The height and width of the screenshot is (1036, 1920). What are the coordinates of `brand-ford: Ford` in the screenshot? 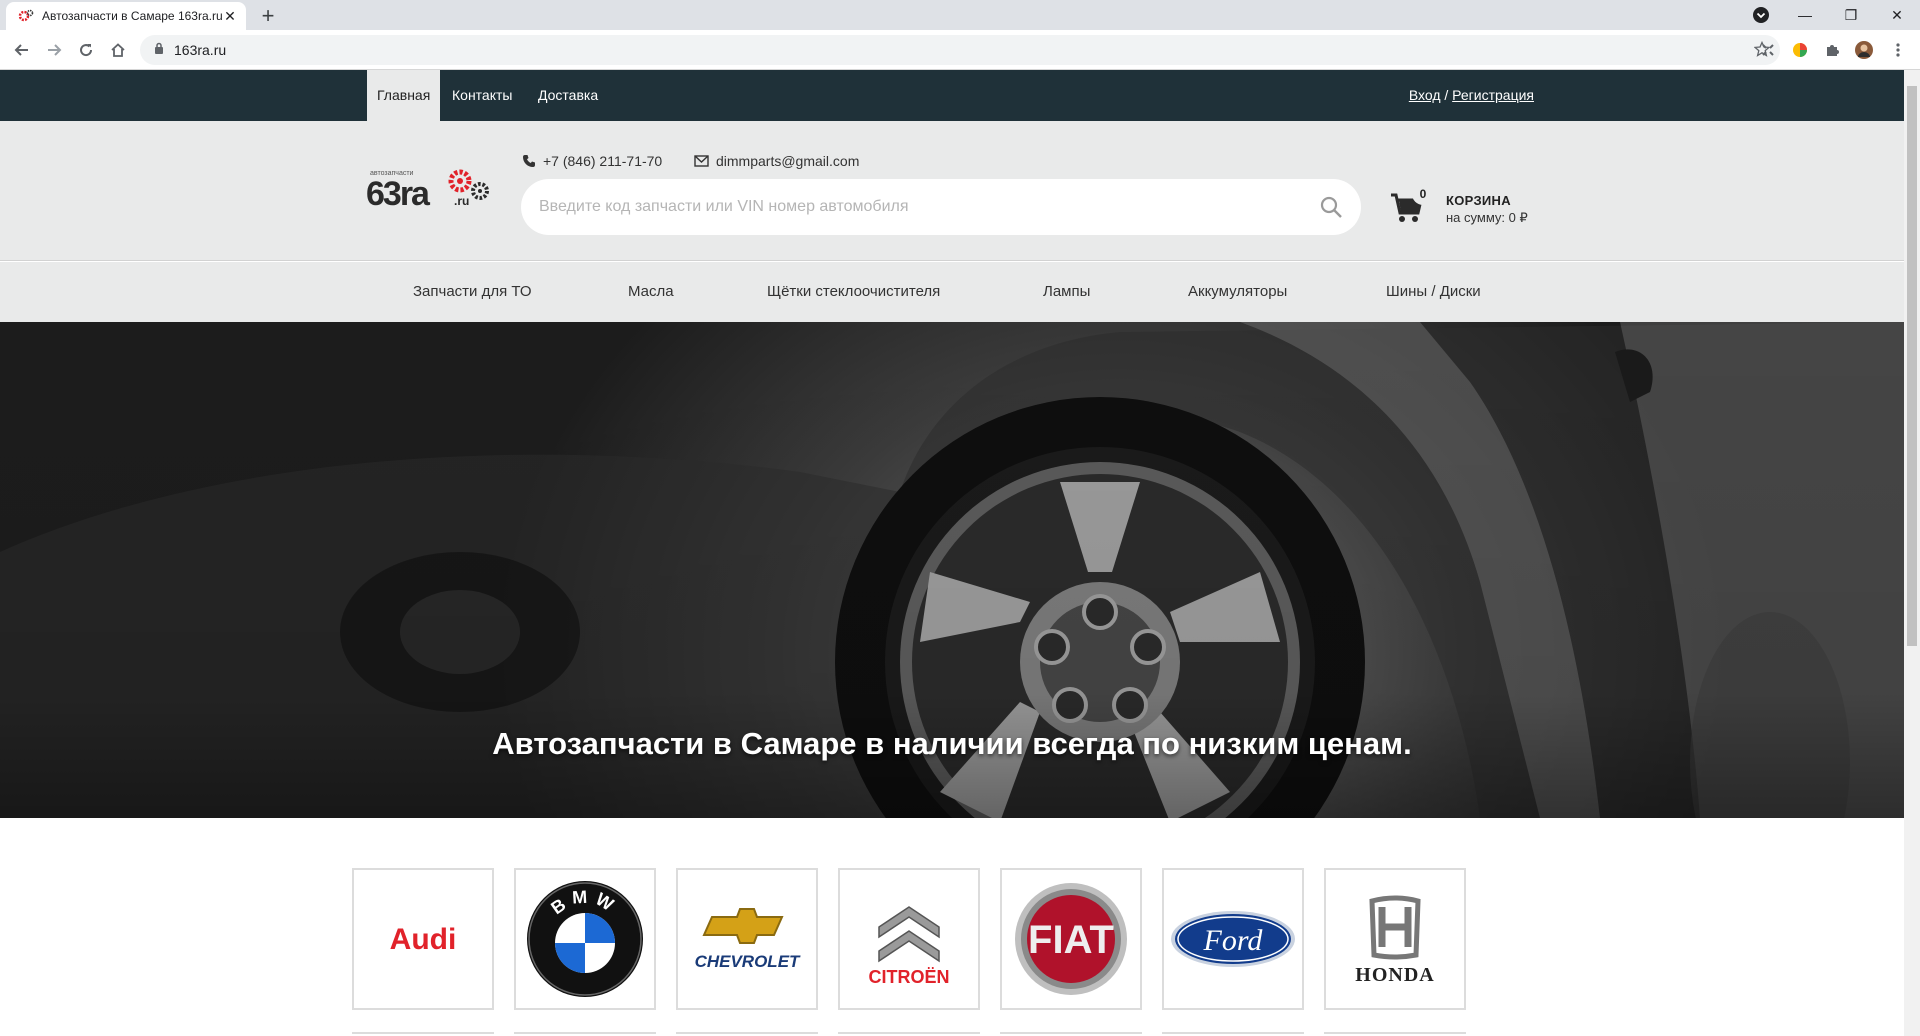 It's located at (1233, 939).